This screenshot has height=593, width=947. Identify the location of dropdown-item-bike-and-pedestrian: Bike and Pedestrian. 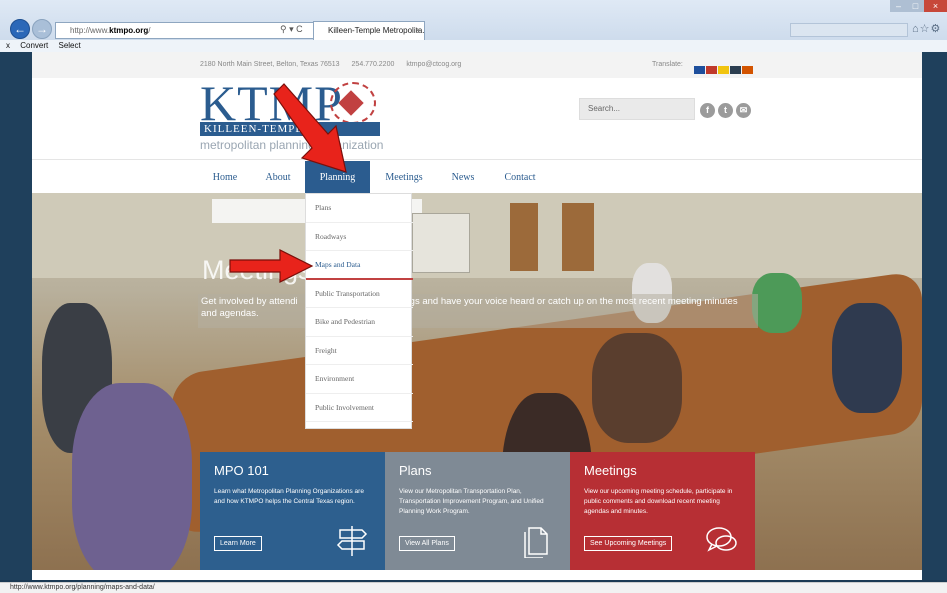
(359, 322).